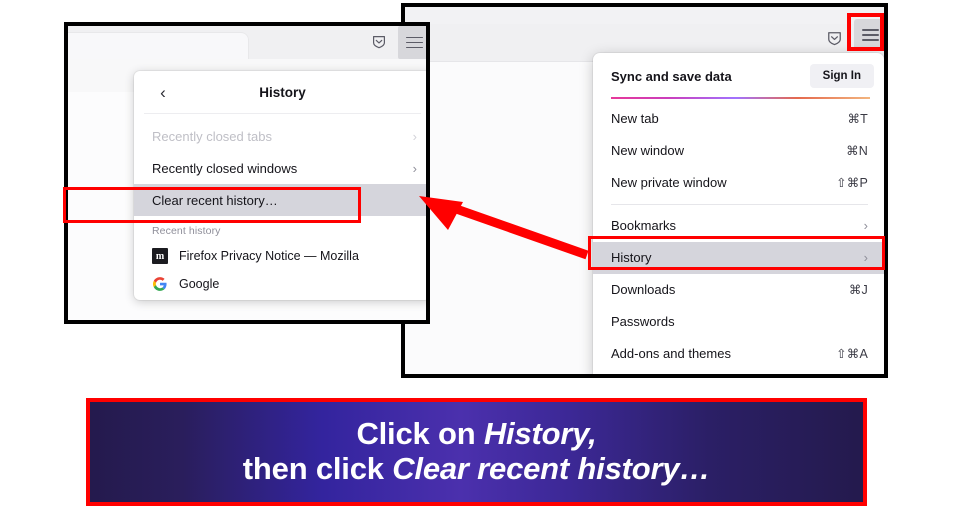 The height and width of the screenshot is (520, 954). I want to click on history-item-title: Firefox Privacy Notice — Mozilla, so click(269, 256).